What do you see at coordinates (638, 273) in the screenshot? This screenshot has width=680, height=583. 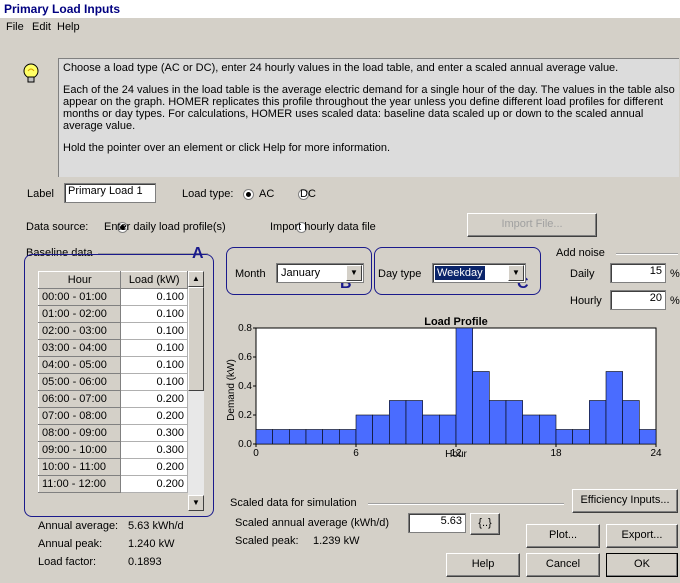 I see `noise-daily-input: 15` at bounding box center [638, 273].